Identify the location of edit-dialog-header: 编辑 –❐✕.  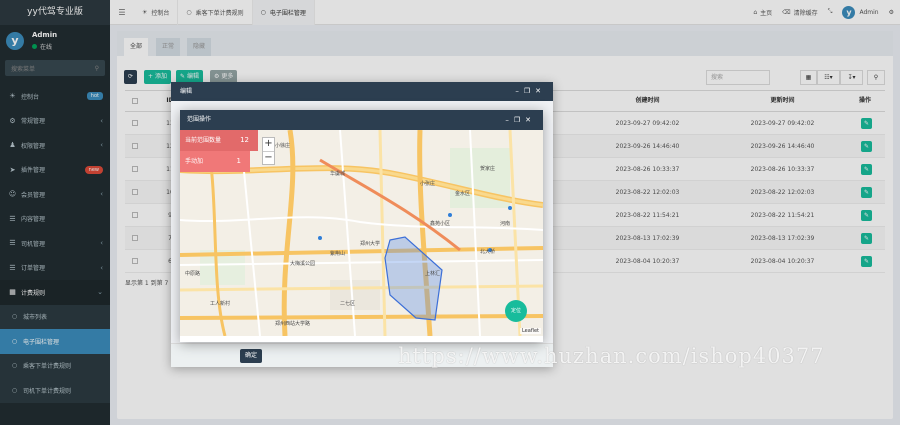
(362, 91).